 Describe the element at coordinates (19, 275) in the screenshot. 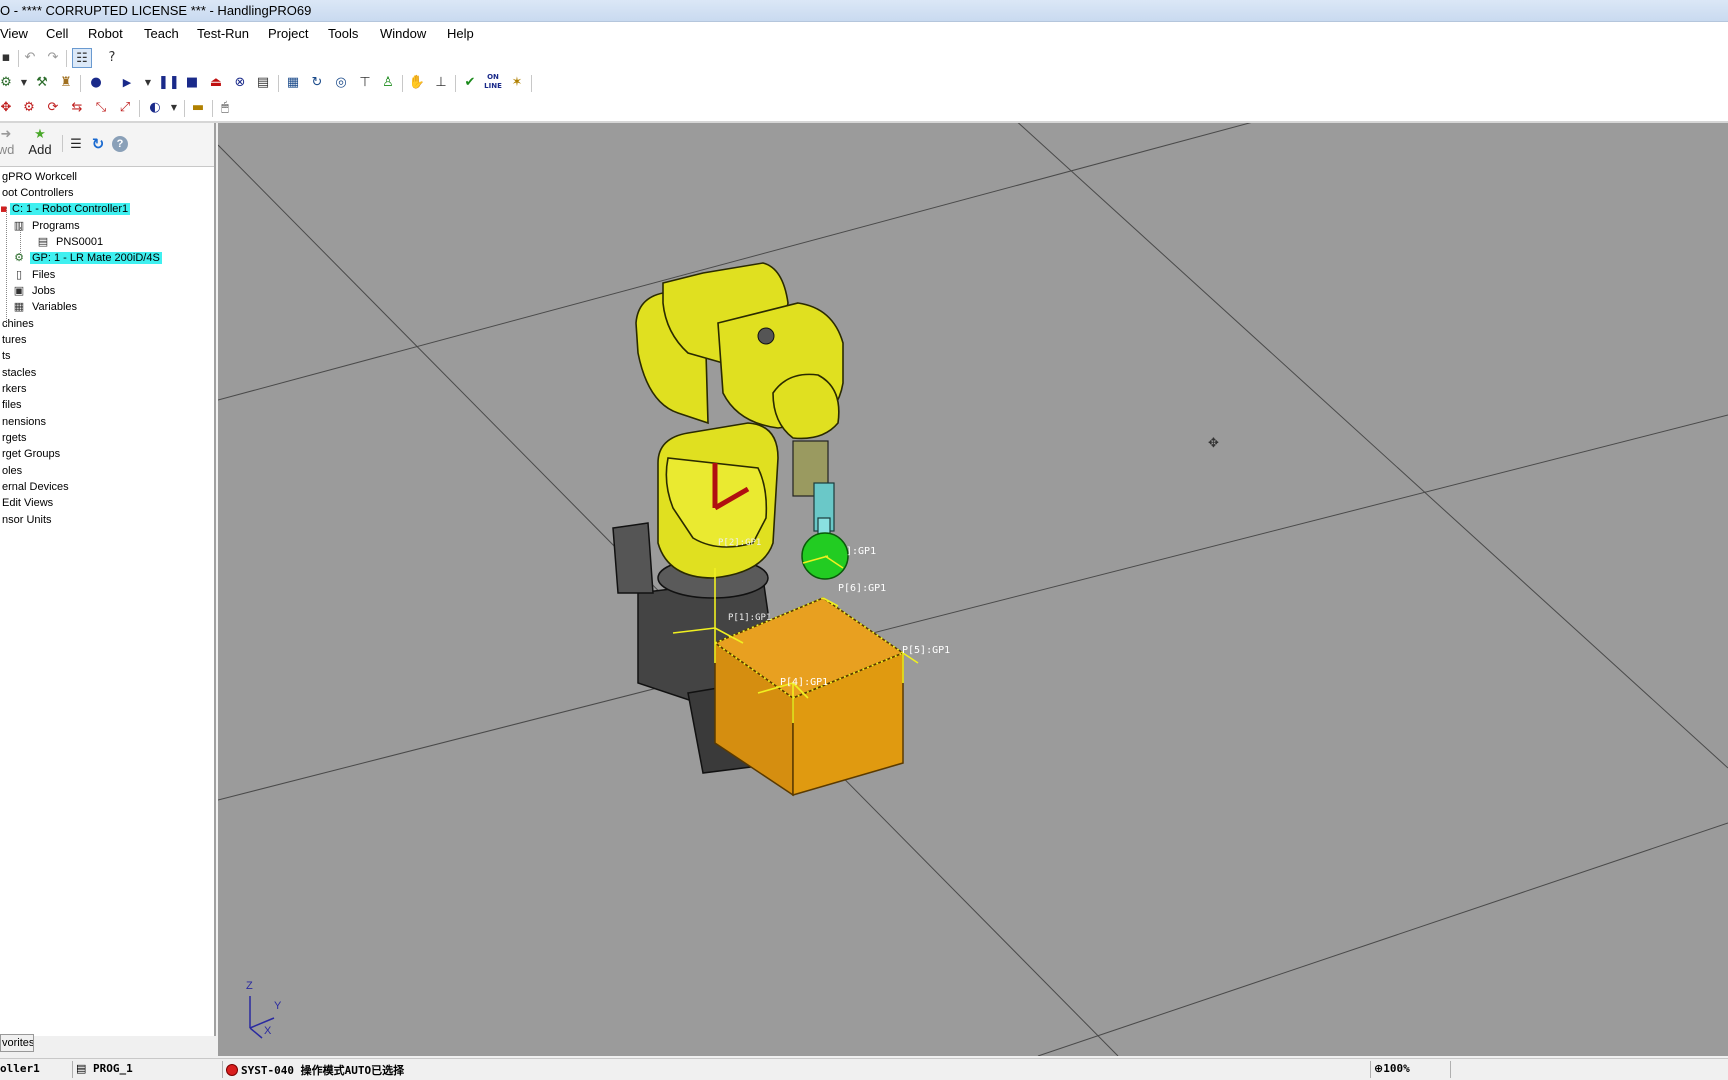

I see `files-icon: ▯` at that location.